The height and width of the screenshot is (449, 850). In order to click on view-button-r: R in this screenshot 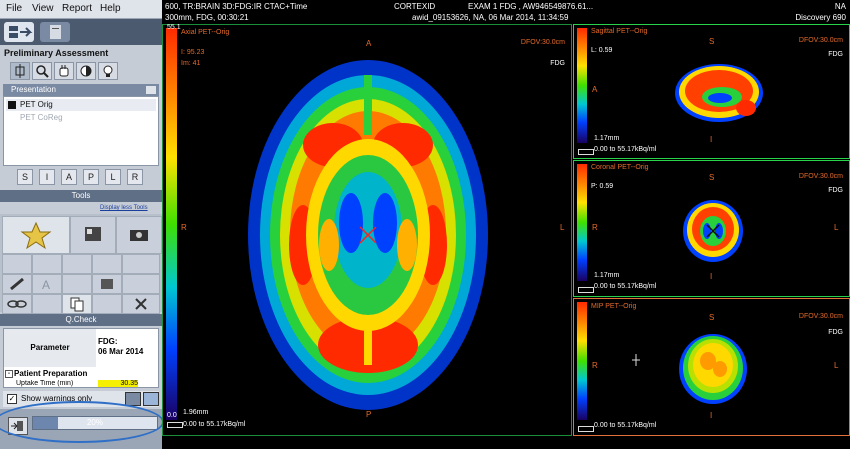, I will do `click(135, 177)`.